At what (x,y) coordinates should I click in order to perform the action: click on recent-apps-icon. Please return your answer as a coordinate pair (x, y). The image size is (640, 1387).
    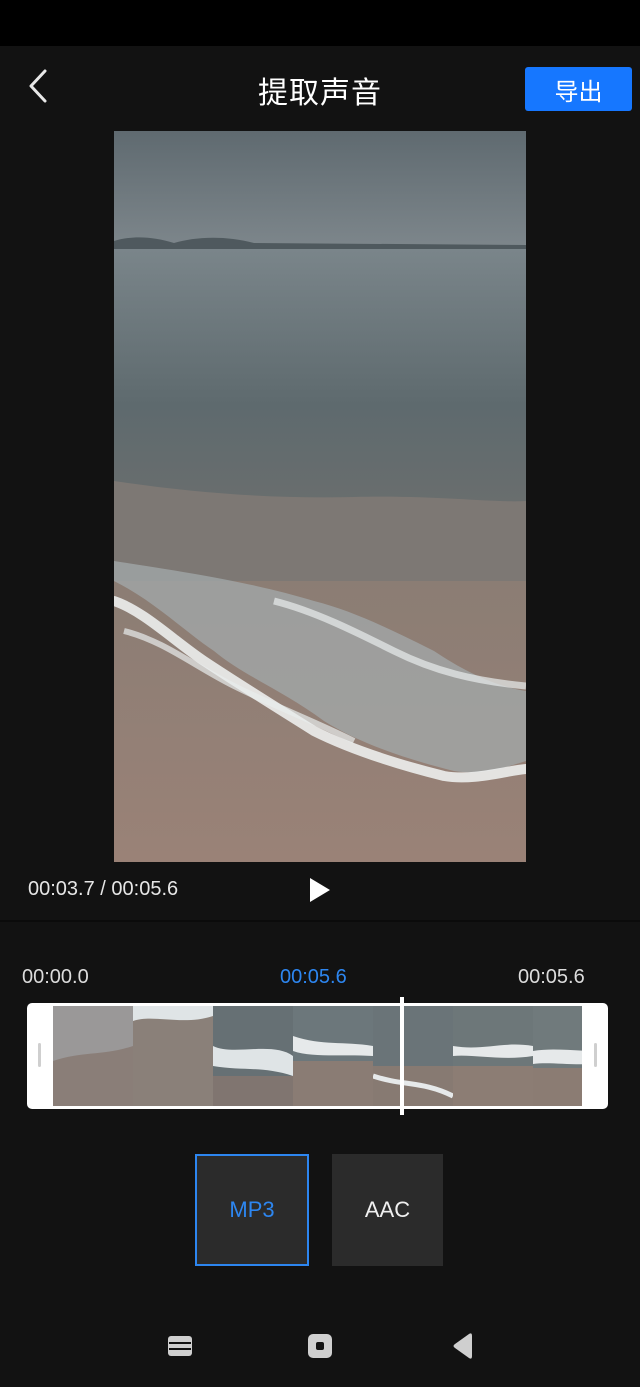
    Looking at the image, I should click on (180, 1348).